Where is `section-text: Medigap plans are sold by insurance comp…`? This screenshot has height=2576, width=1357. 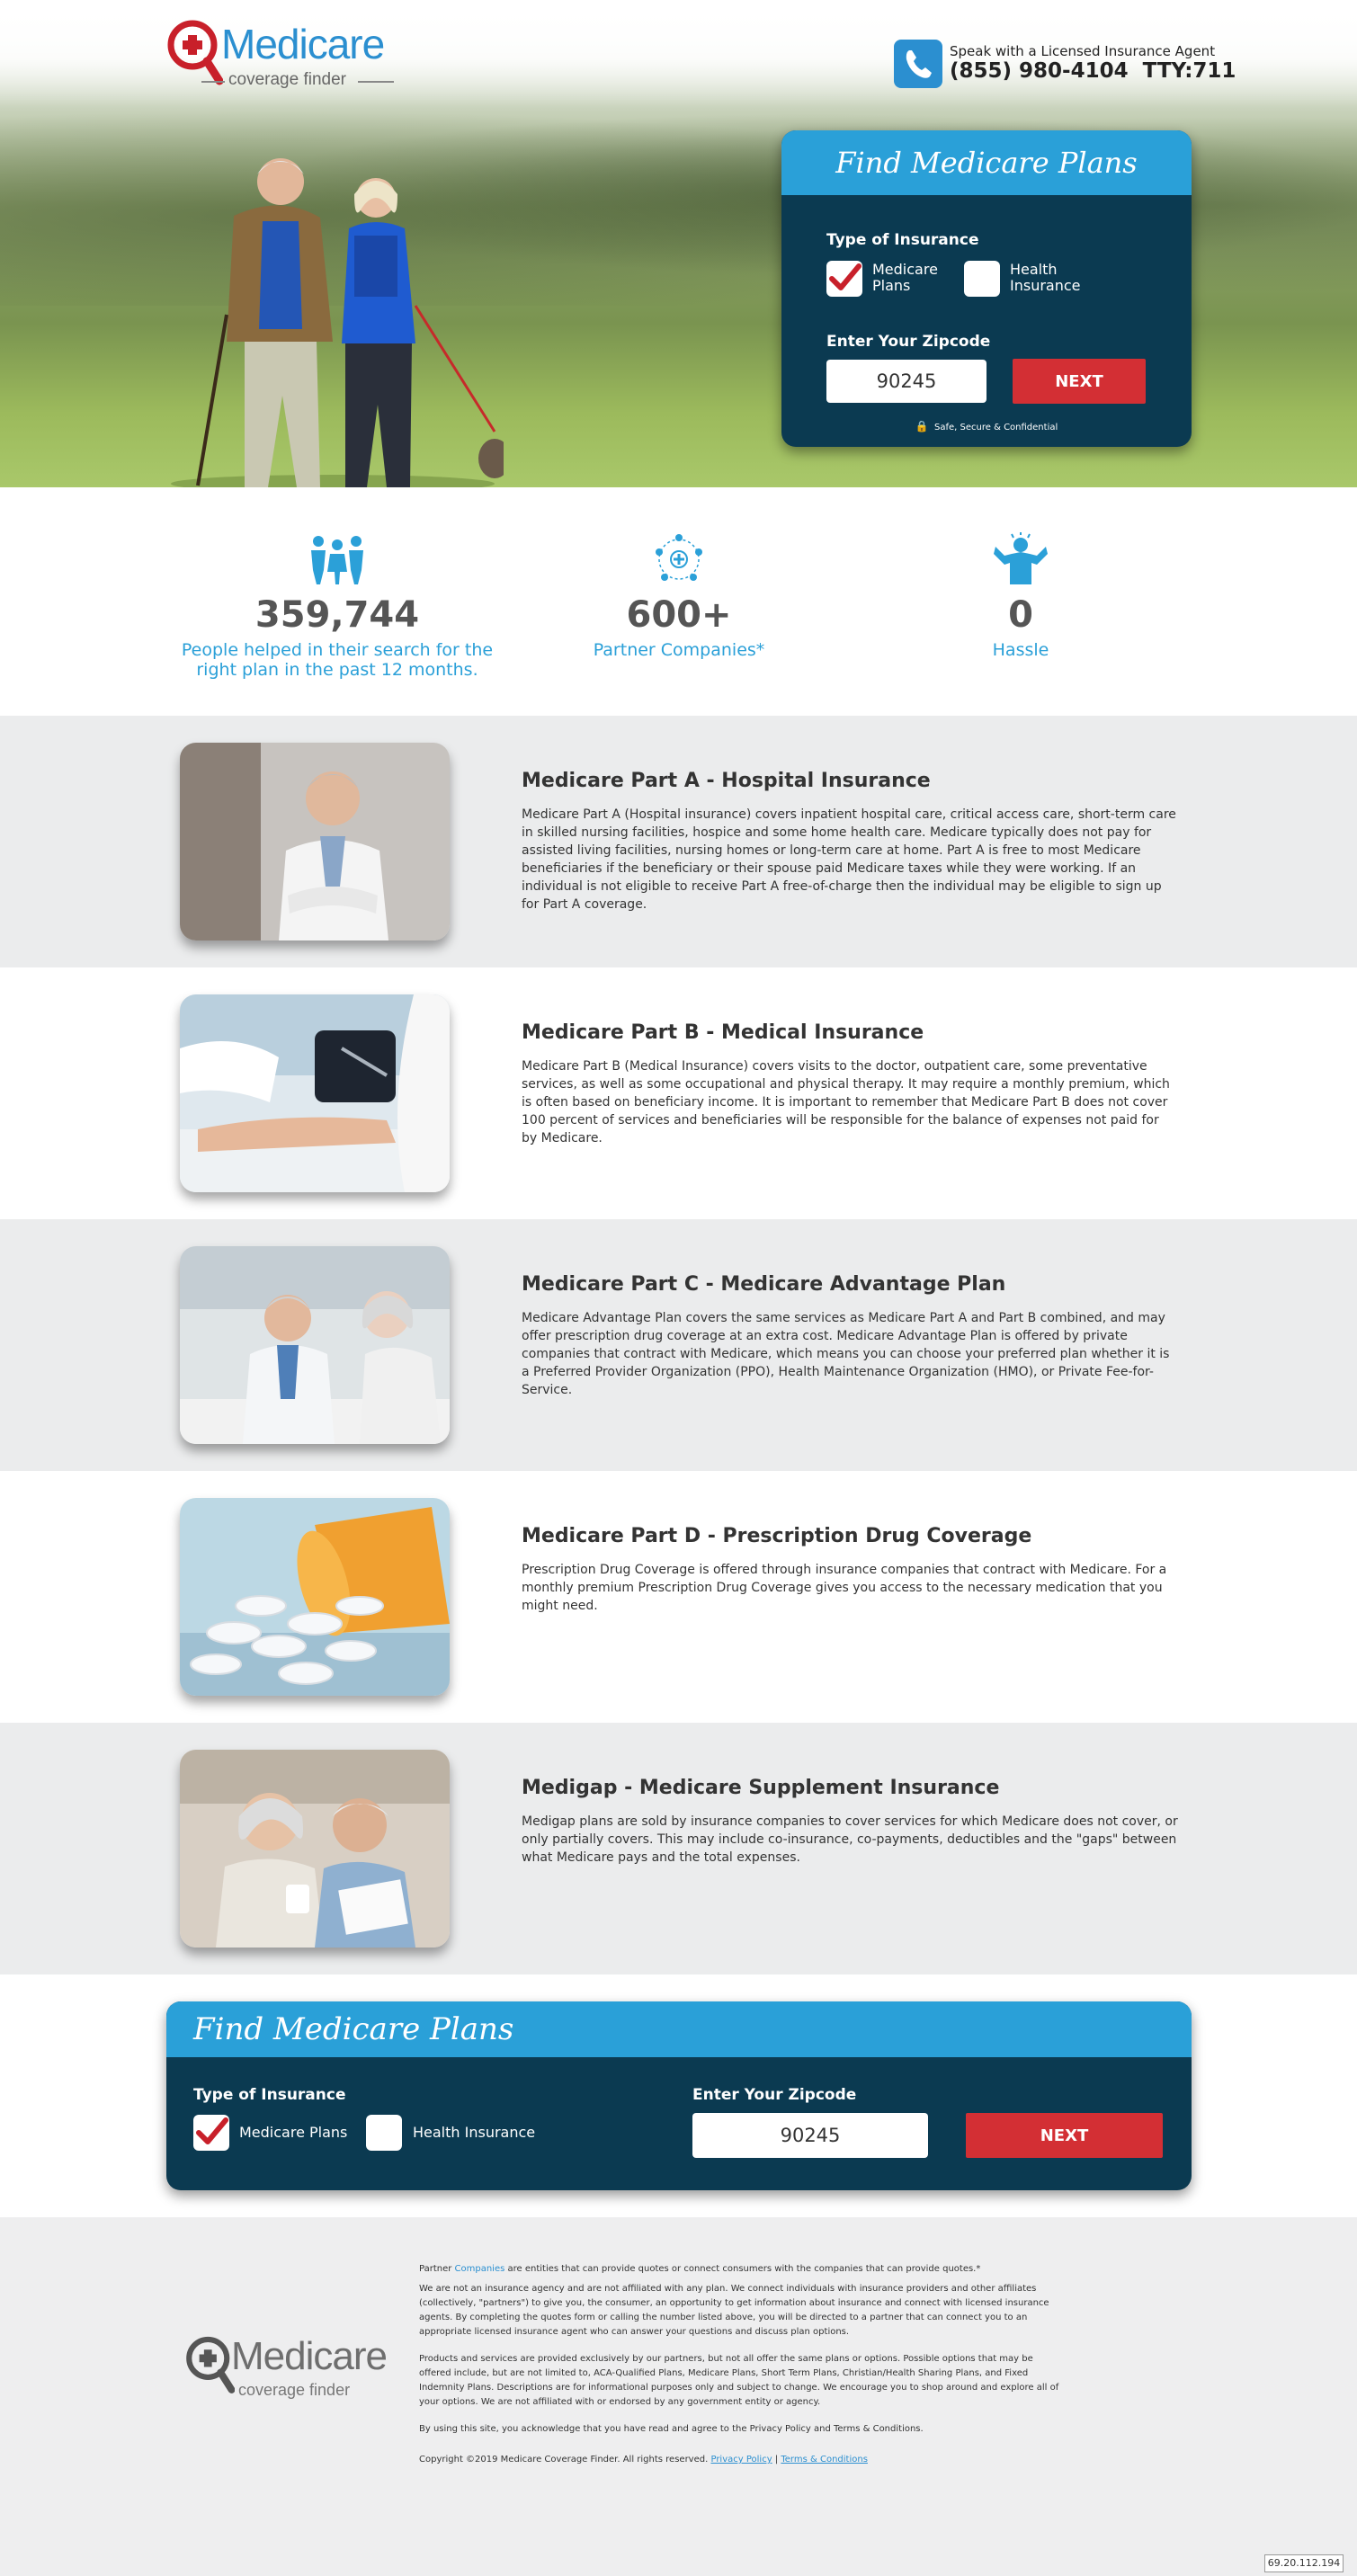
section-text: Medigap plans are sold by insurance comp… is located at coordinates (850, 1840).